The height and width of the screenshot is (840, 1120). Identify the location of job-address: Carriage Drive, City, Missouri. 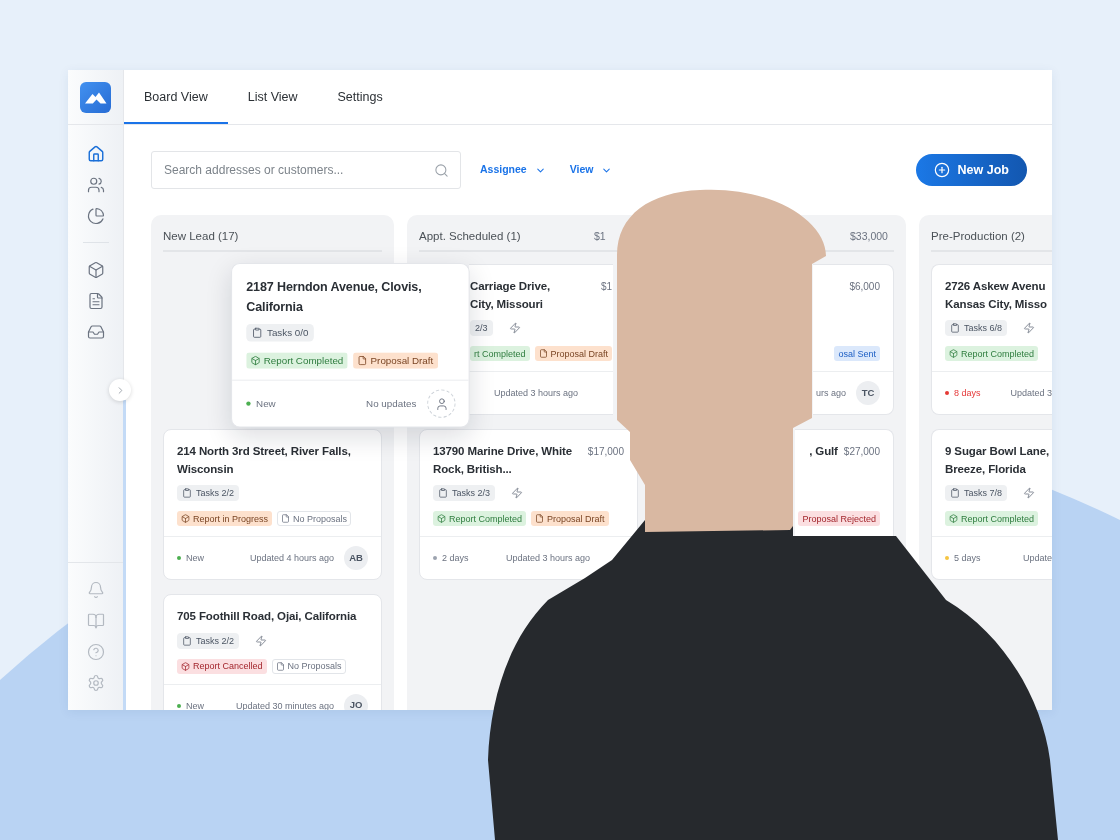
(511, 295).